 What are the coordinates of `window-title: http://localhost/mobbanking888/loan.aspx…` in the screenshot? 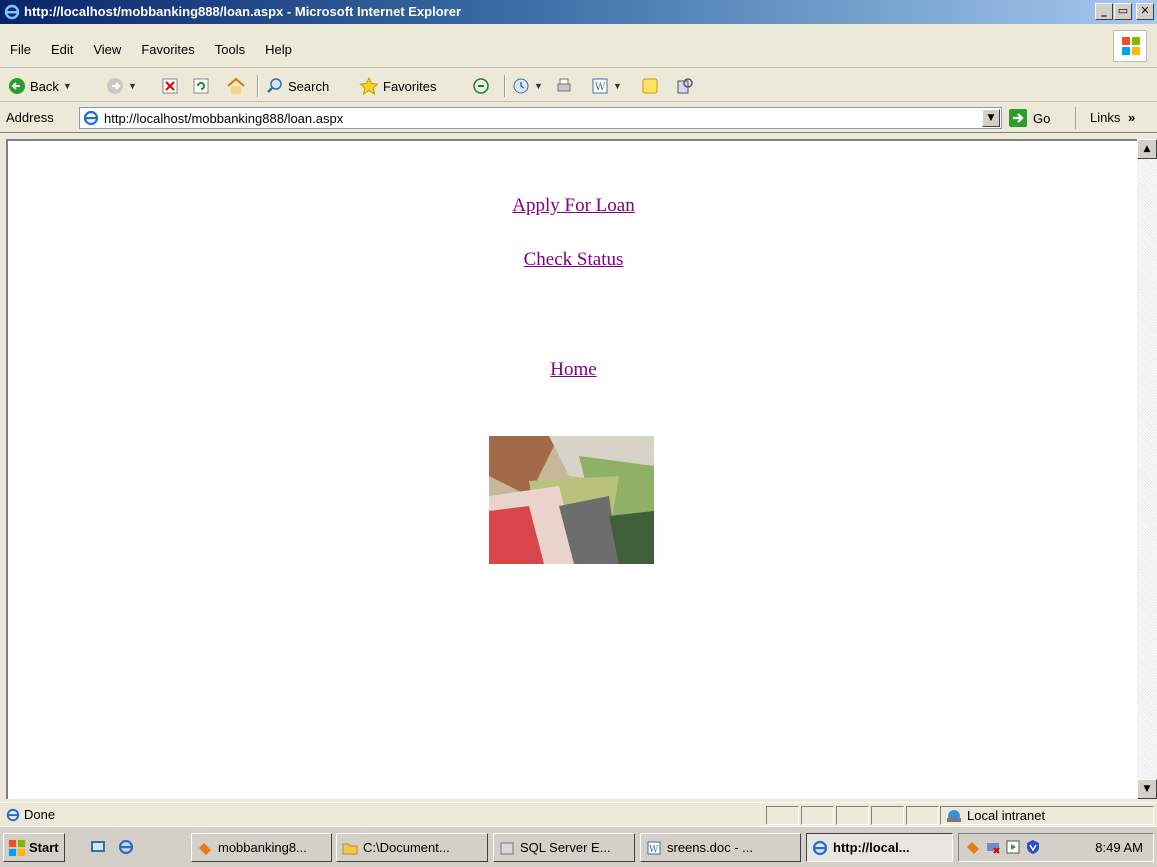 It's located at (243, 11).